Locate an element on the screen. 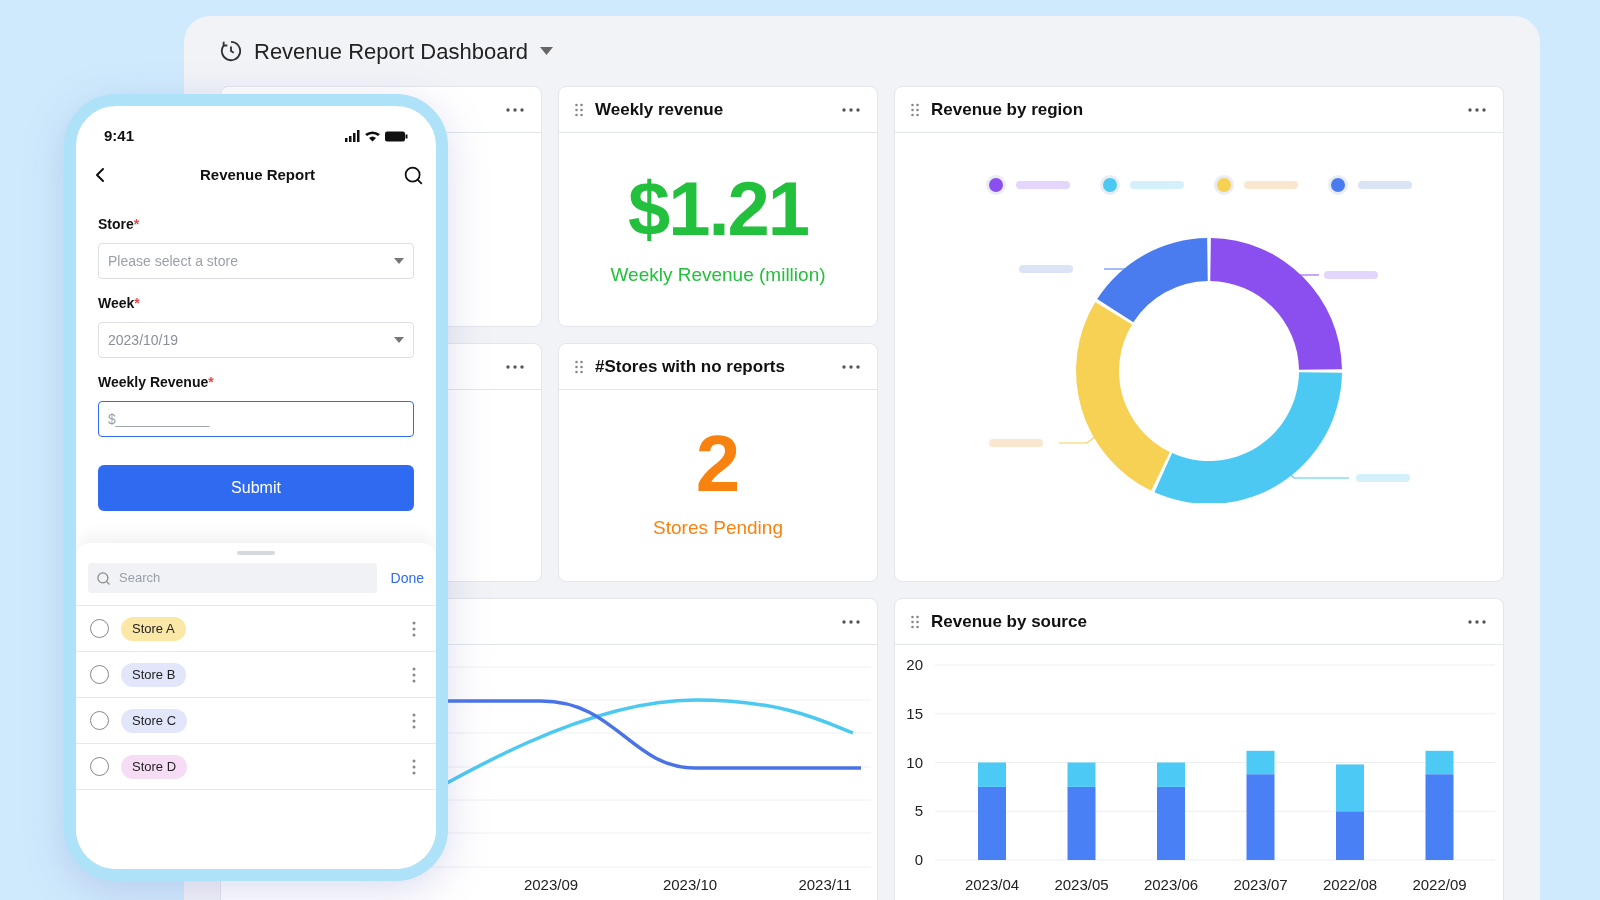 The height and width of the screenshot is (900, 1600). field-label: Week* is located at coordinates (119, 303).